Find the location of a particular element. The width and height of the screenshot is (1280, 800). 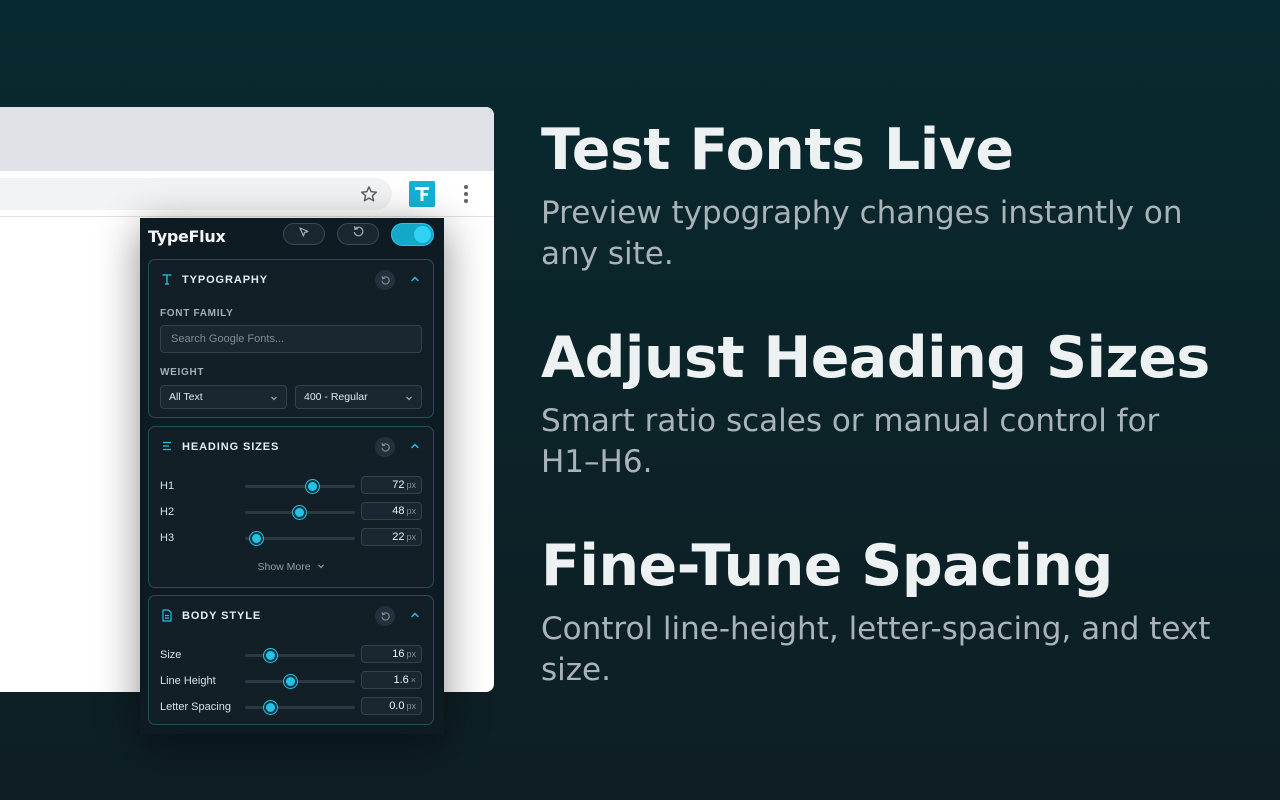

heading-sizes-section-header: HEADING SIZES is located at coordinates (291, 446).